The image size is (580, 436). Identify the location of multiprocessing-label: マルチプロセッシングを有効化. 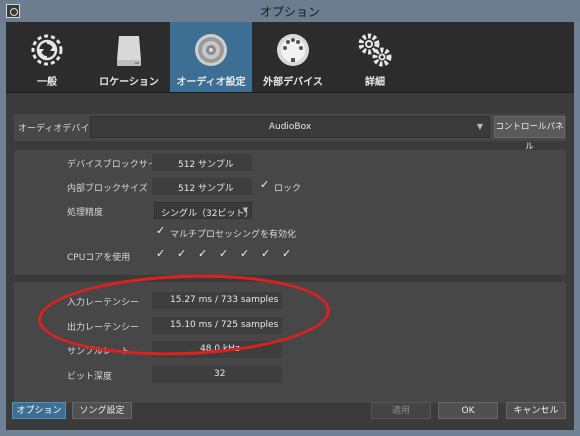
(233, 235).